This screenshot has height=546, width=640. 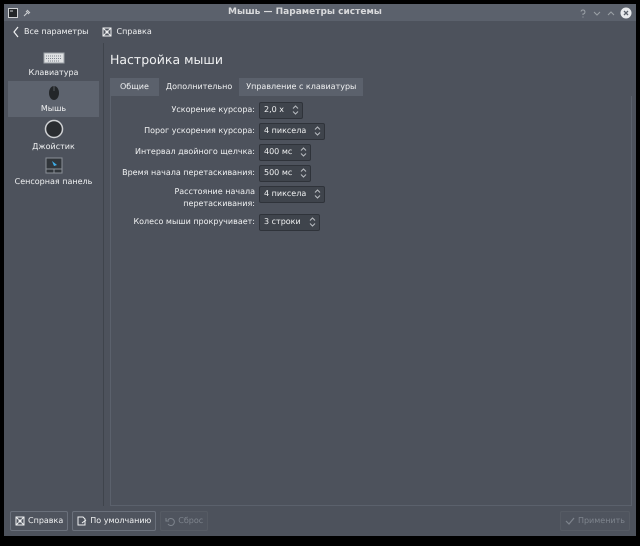 I want to click on circle-icon, so click(x=54, y=129).